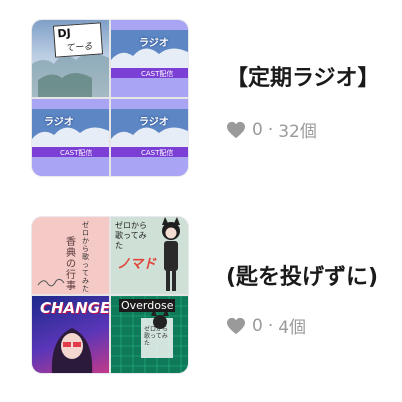 The height and width of the screenshot is (402, 402). I want to click on singer-figure, so click(72, 350).